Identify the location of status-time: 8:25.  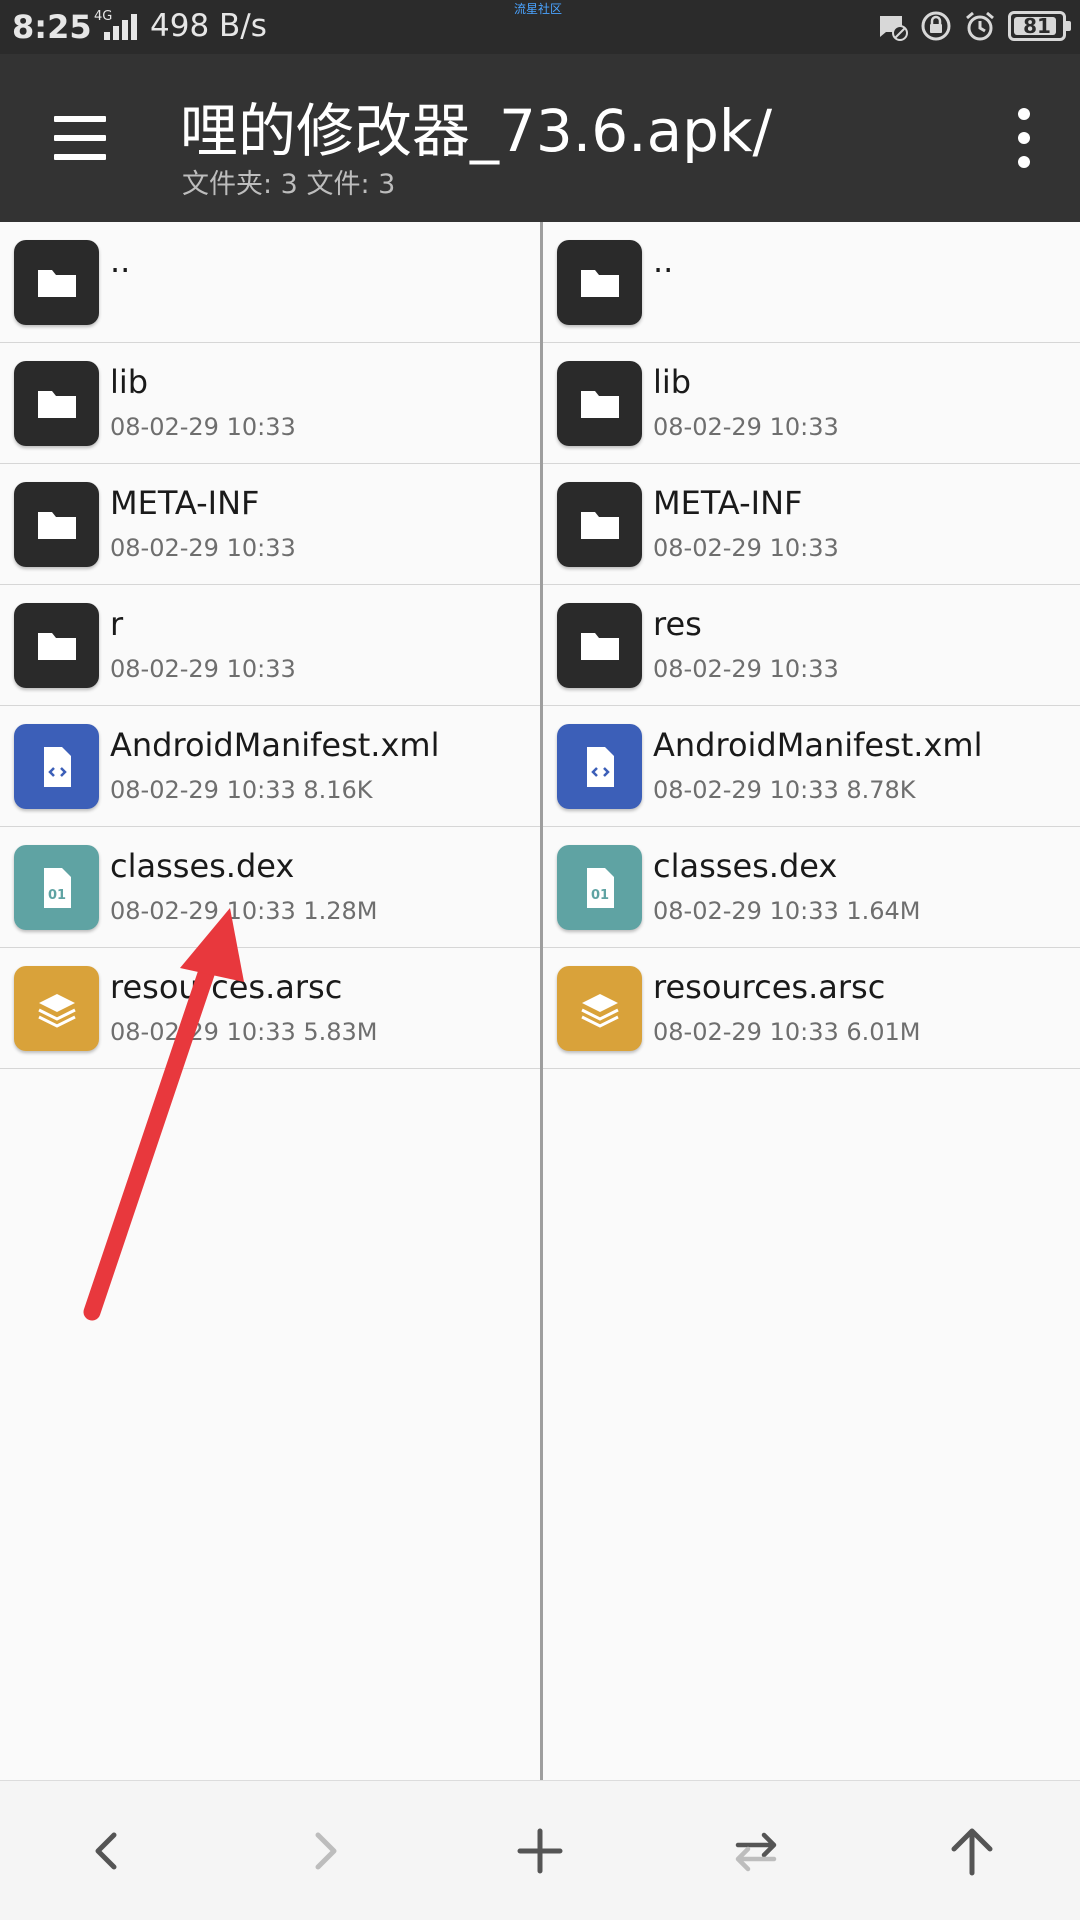
(52, 27).